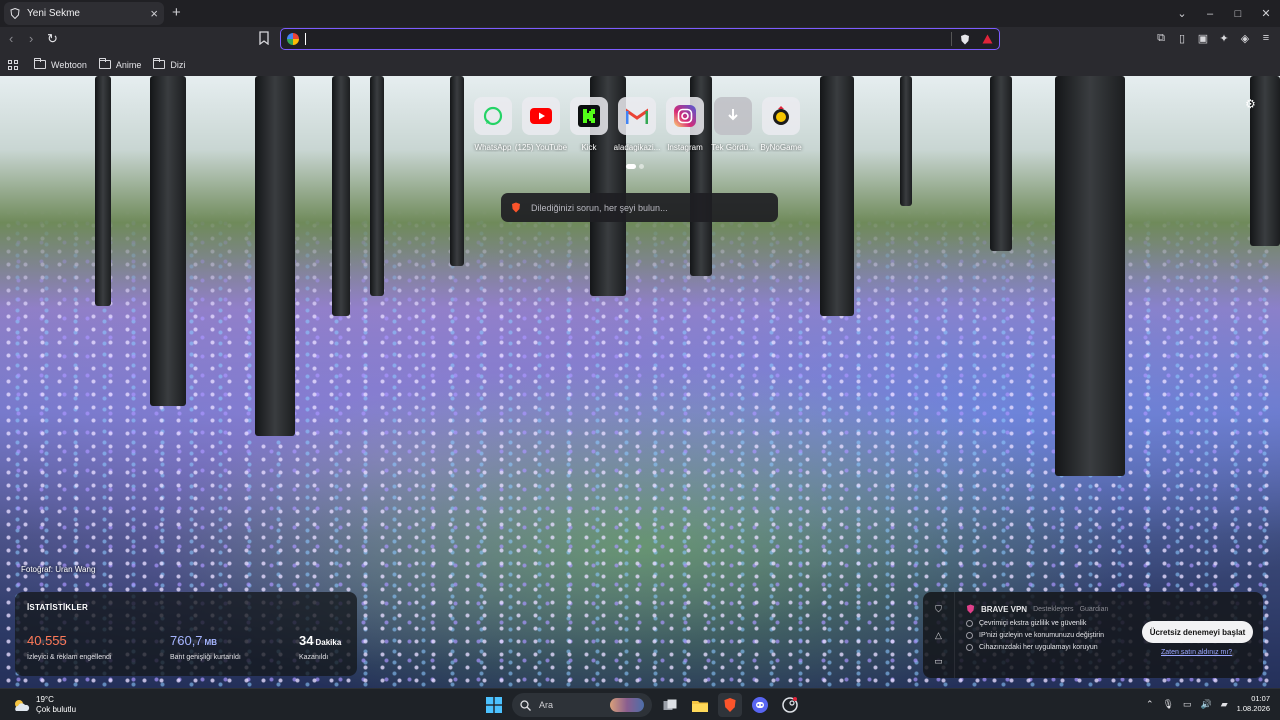  Describe the element at coordinates (965, 39) in the screenshot. I see `brave-shields-icon` at that location.